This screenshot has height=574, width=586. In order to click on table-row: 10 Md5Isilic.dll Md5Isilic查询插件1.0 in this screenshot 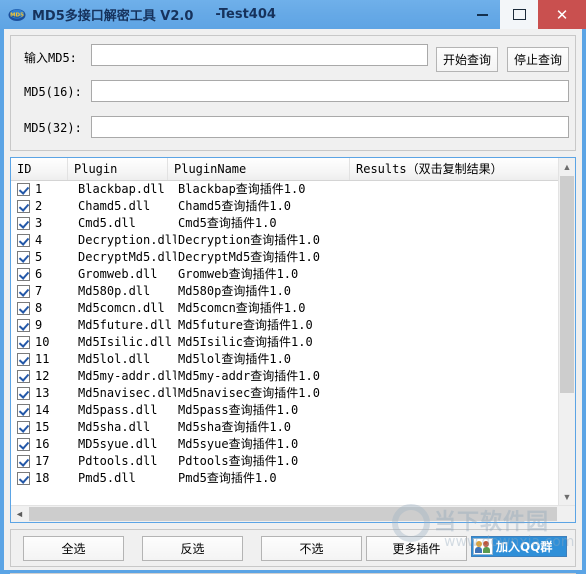, I will do `click(285, 342)`.